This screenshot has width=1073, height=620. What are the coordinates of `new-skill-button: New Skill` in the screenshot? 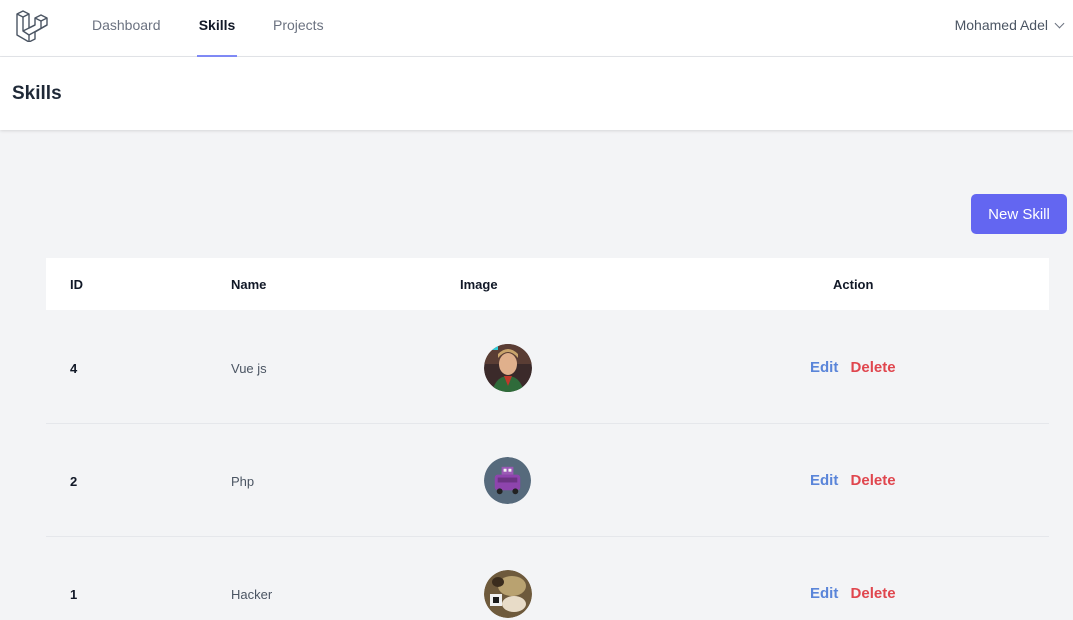 It's located at (1019, 214).